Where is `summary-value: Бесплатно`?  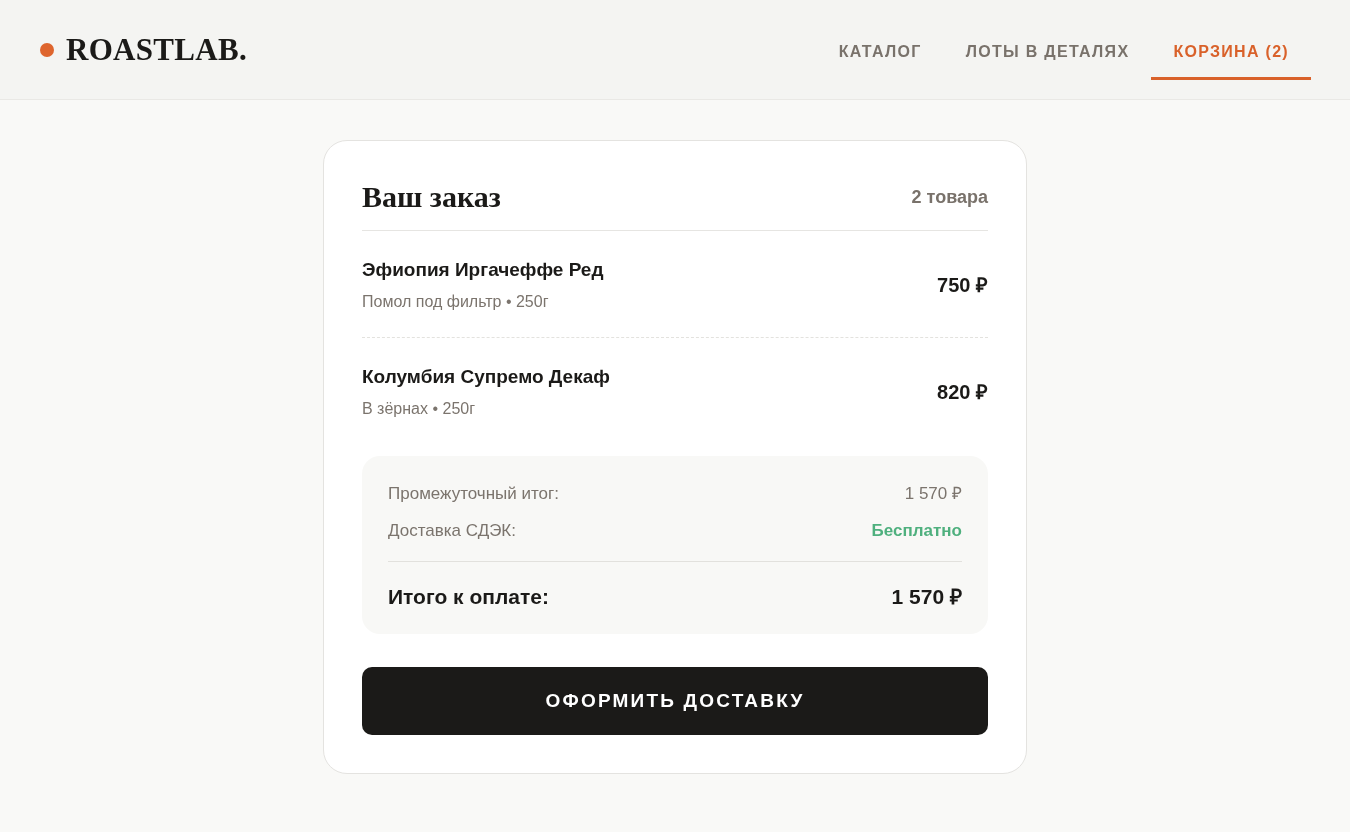
summary-value: Бесплатно is located at coordinates (916, 531).